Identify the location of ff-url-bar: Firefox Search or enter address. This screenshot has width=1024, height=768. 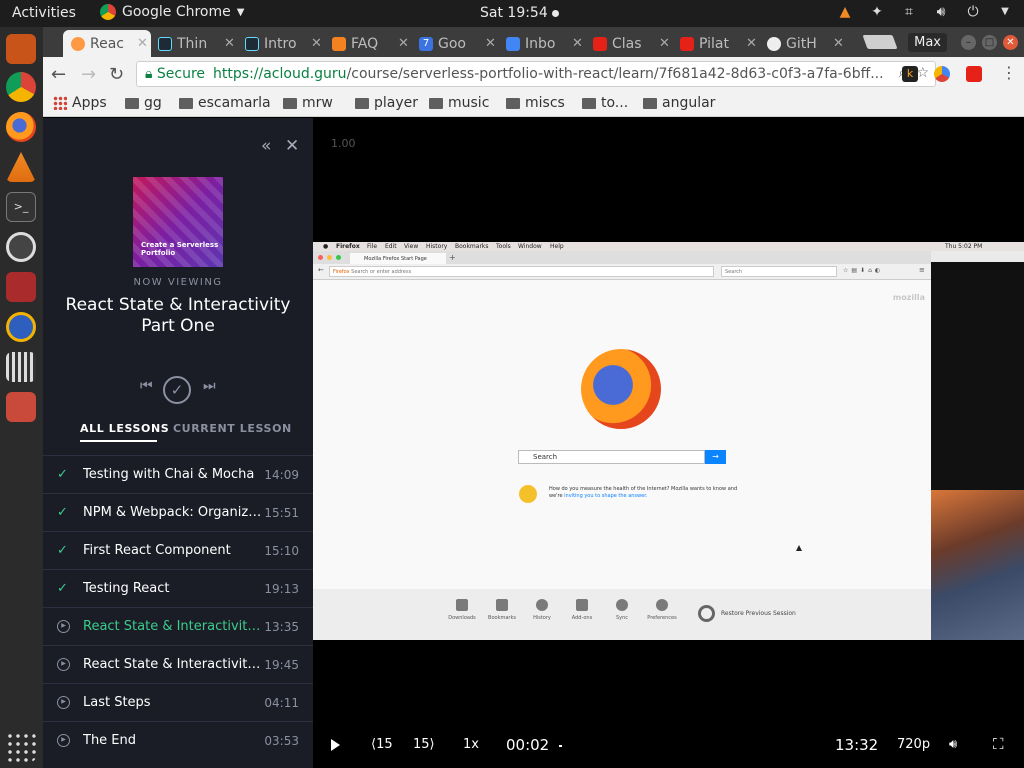
(521, 271).